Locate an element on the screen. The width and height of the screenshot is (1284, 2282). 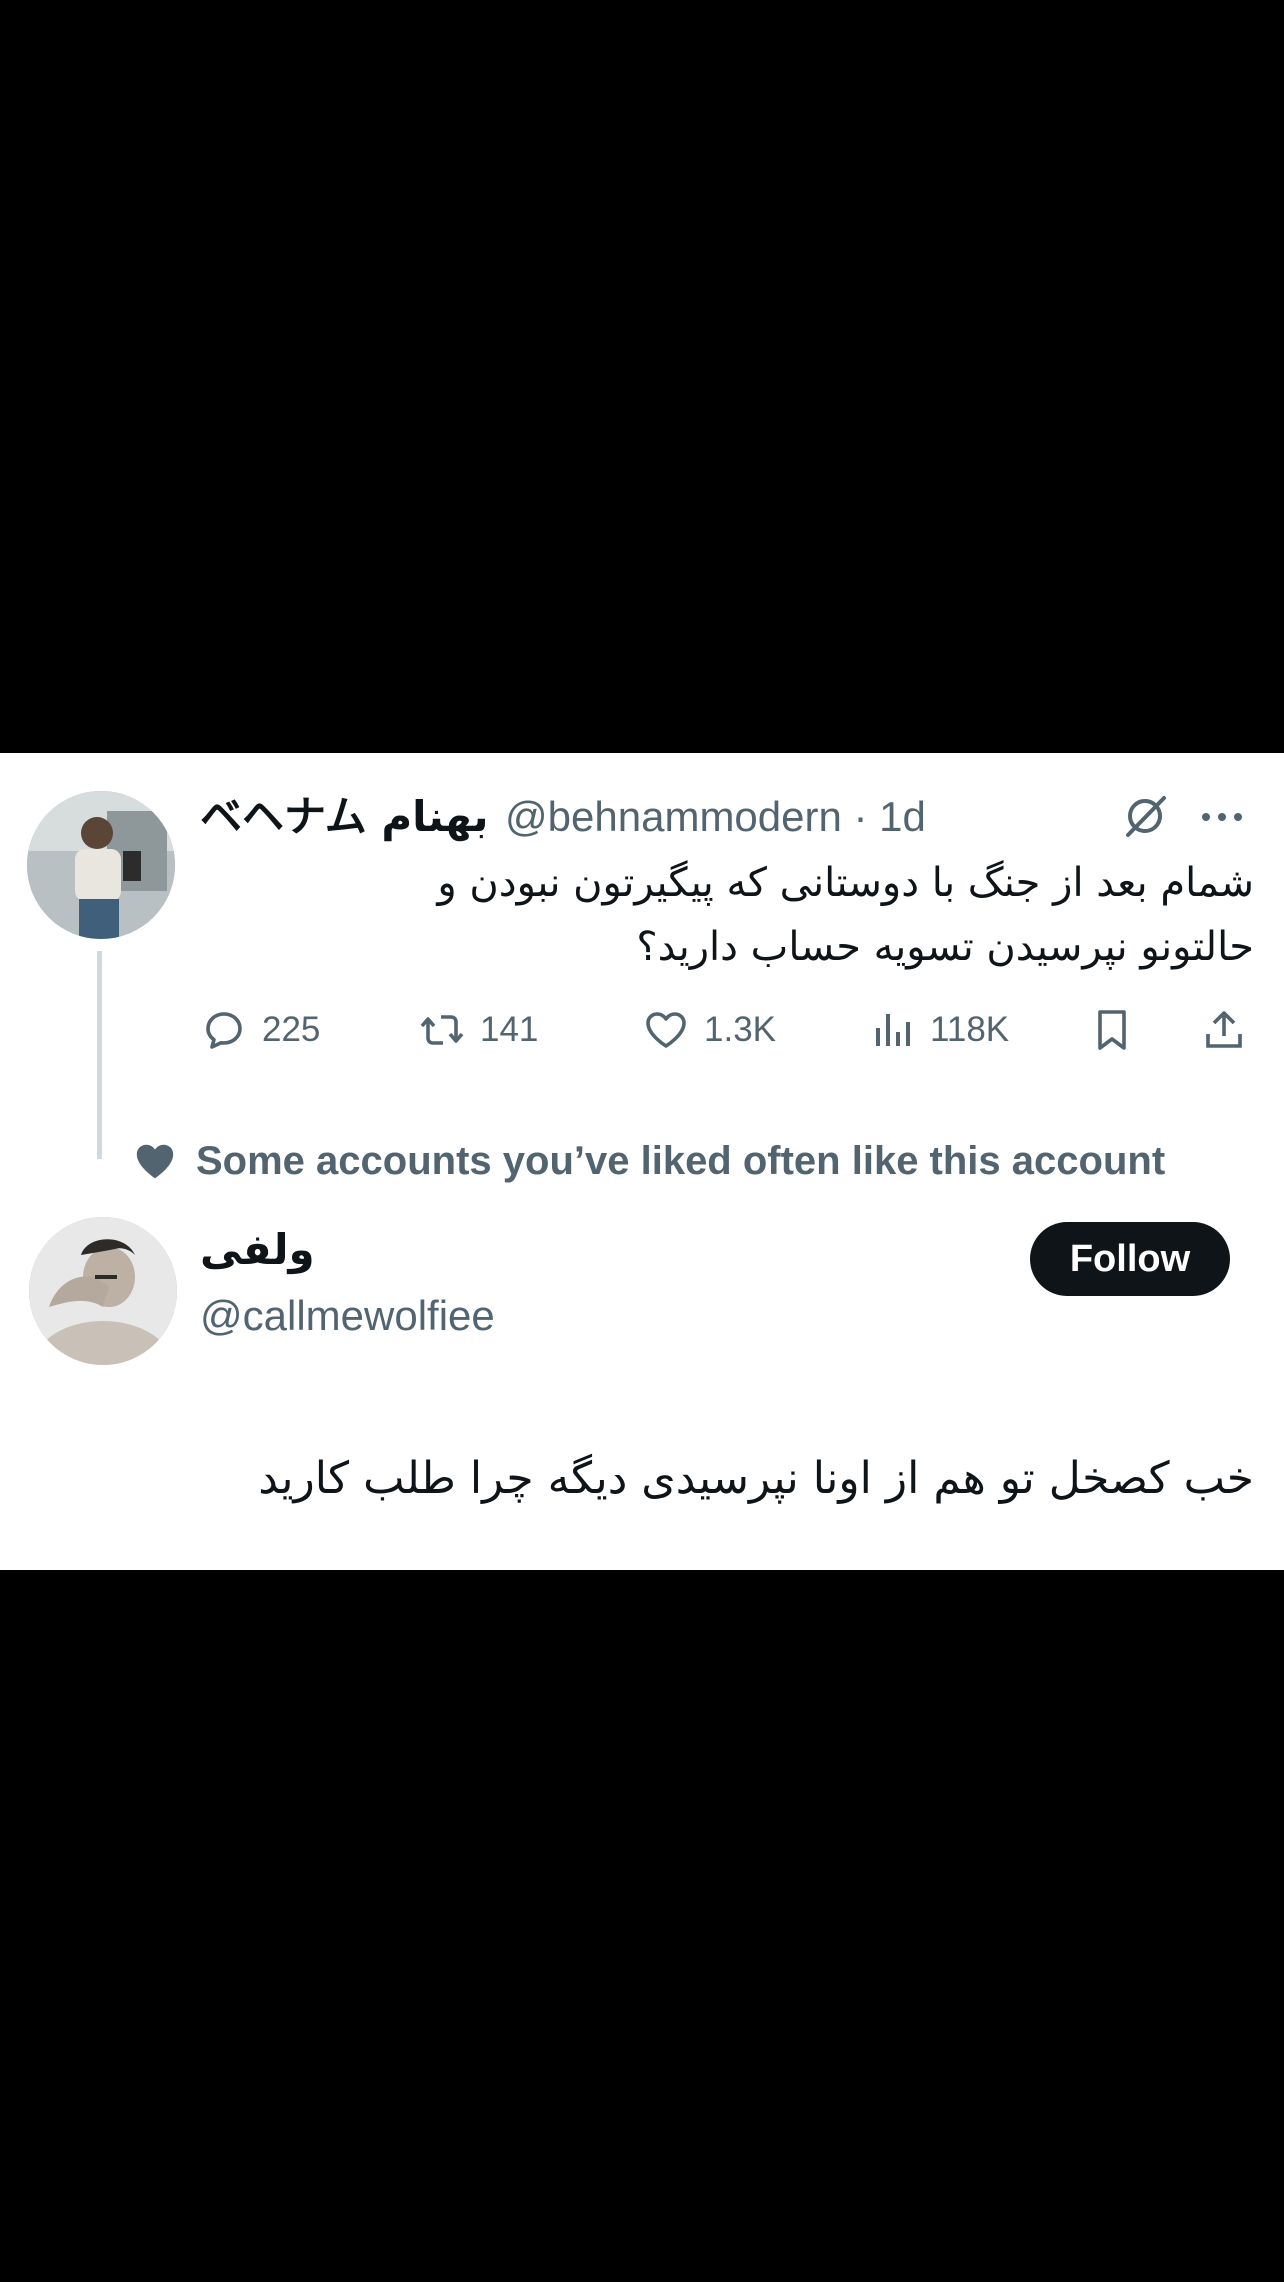
suggested-user: ولفی @callmewolfiee is located at coordinates (347, 1281).